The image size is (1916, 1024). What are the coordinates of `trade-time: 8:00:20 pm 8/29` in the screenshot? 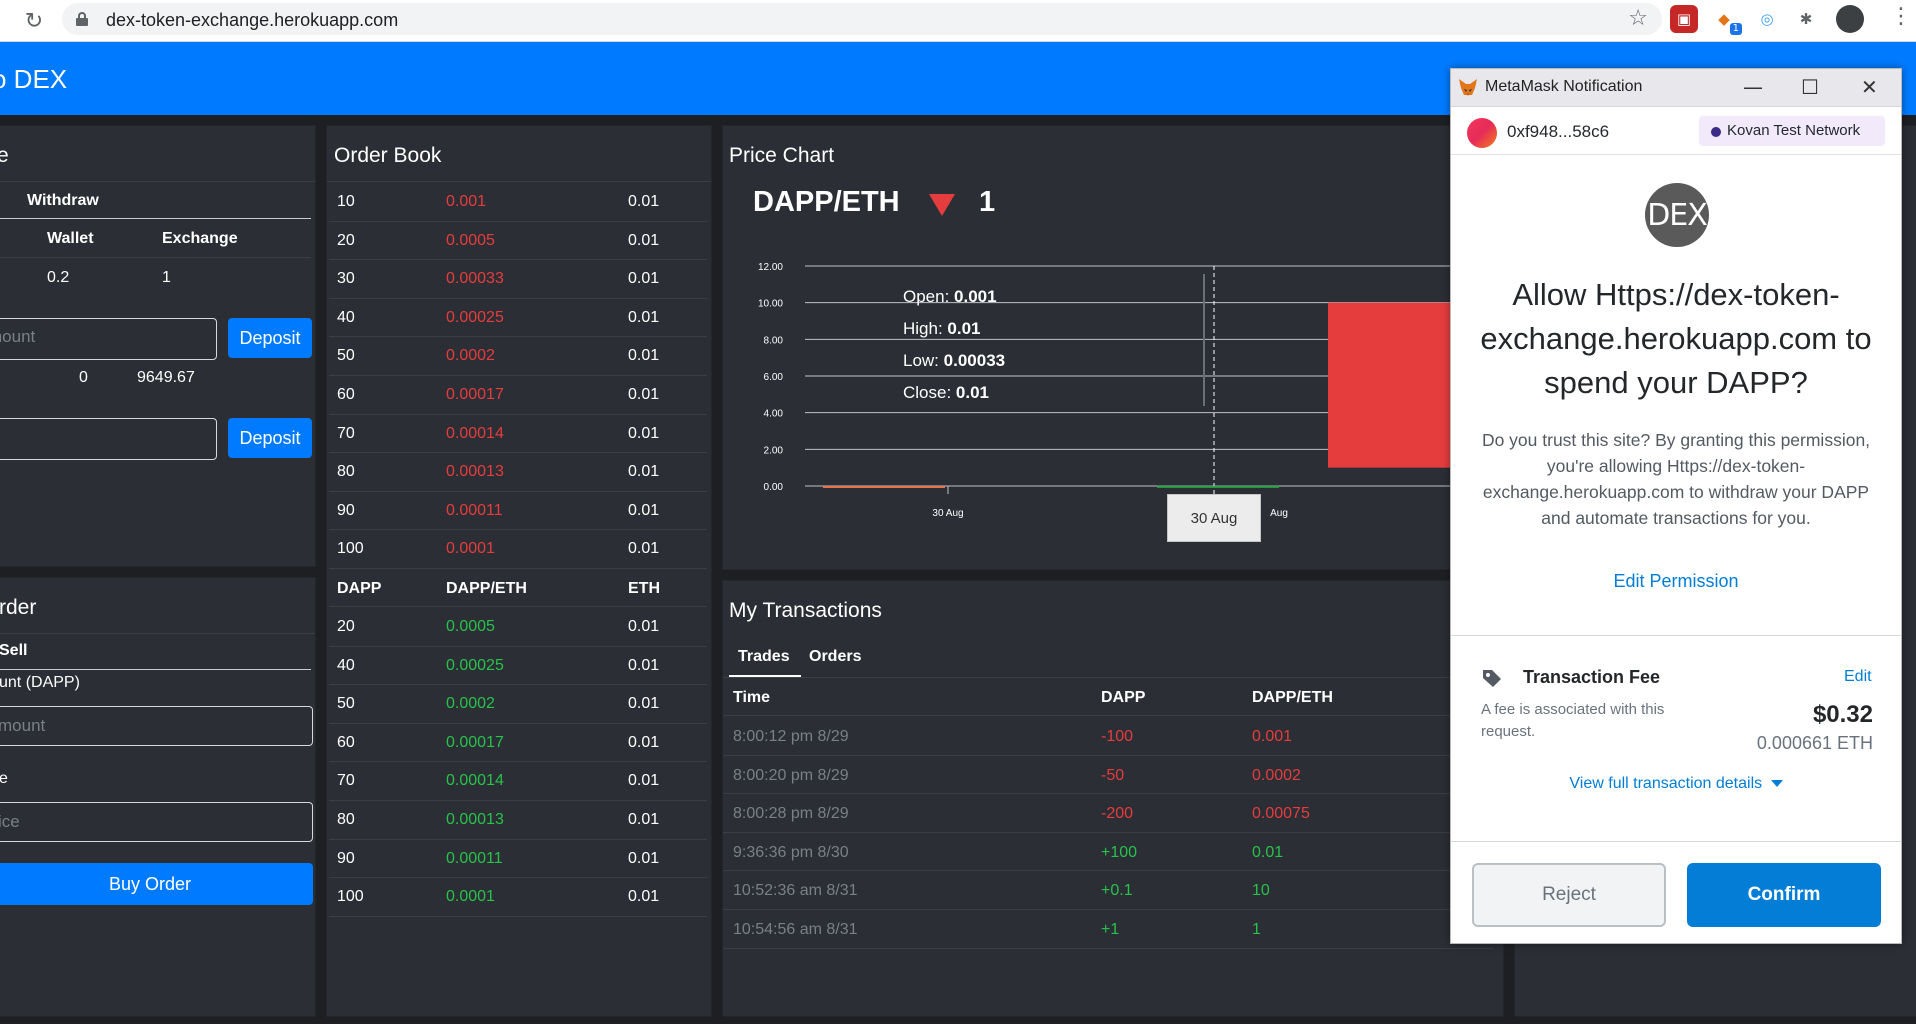 It's located at (791, 775).